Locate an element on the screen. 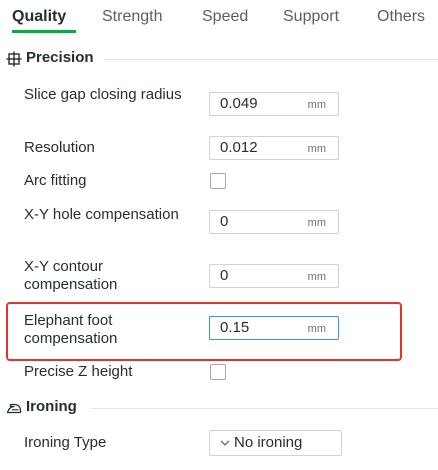  resolution-value: 0.012 is located at coordinates (239, 147).